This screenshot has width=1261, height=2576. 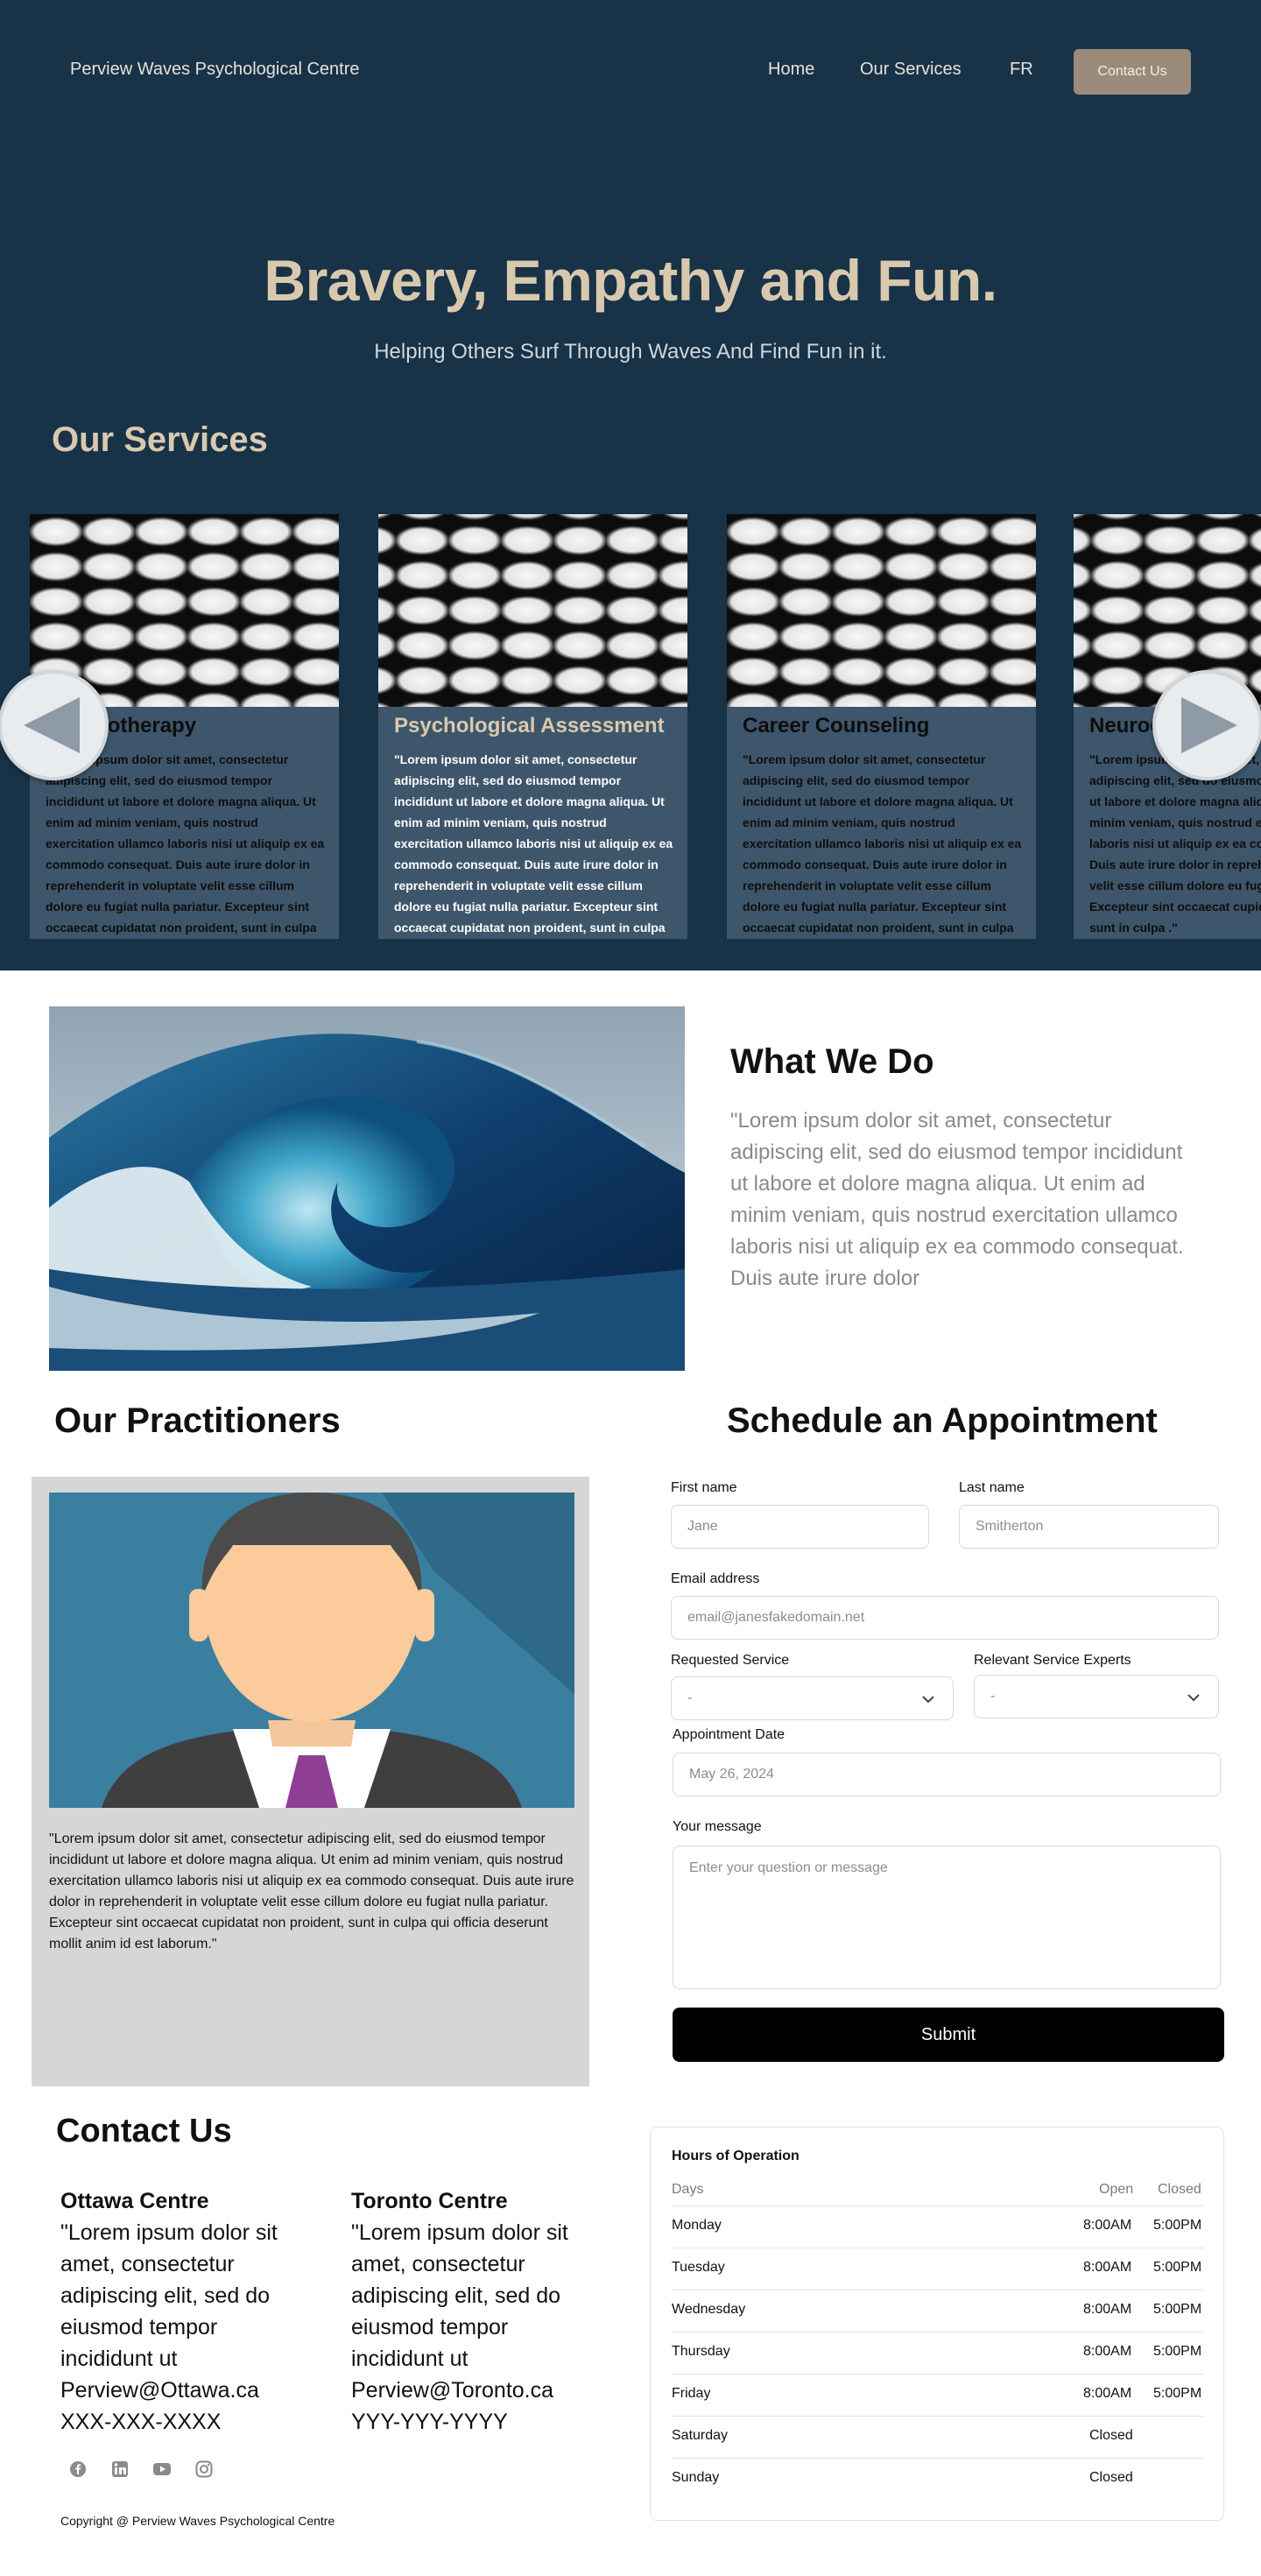 I want to click on carousel-next-button, so click(x=1206, y=725).